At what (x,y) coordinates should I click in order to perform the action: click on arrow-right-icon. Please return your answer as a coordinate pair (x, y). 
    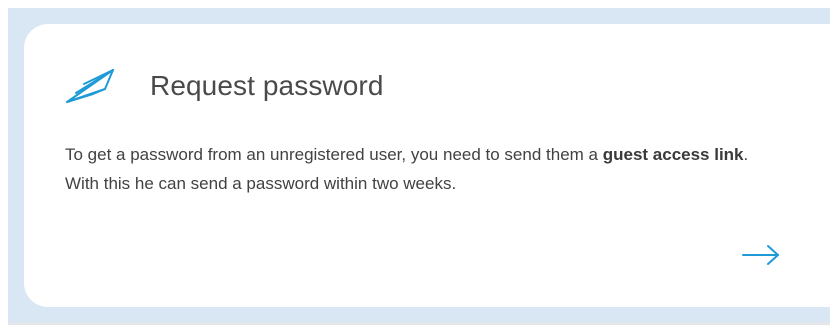
    Looking at the image, I should click on (760, 255).